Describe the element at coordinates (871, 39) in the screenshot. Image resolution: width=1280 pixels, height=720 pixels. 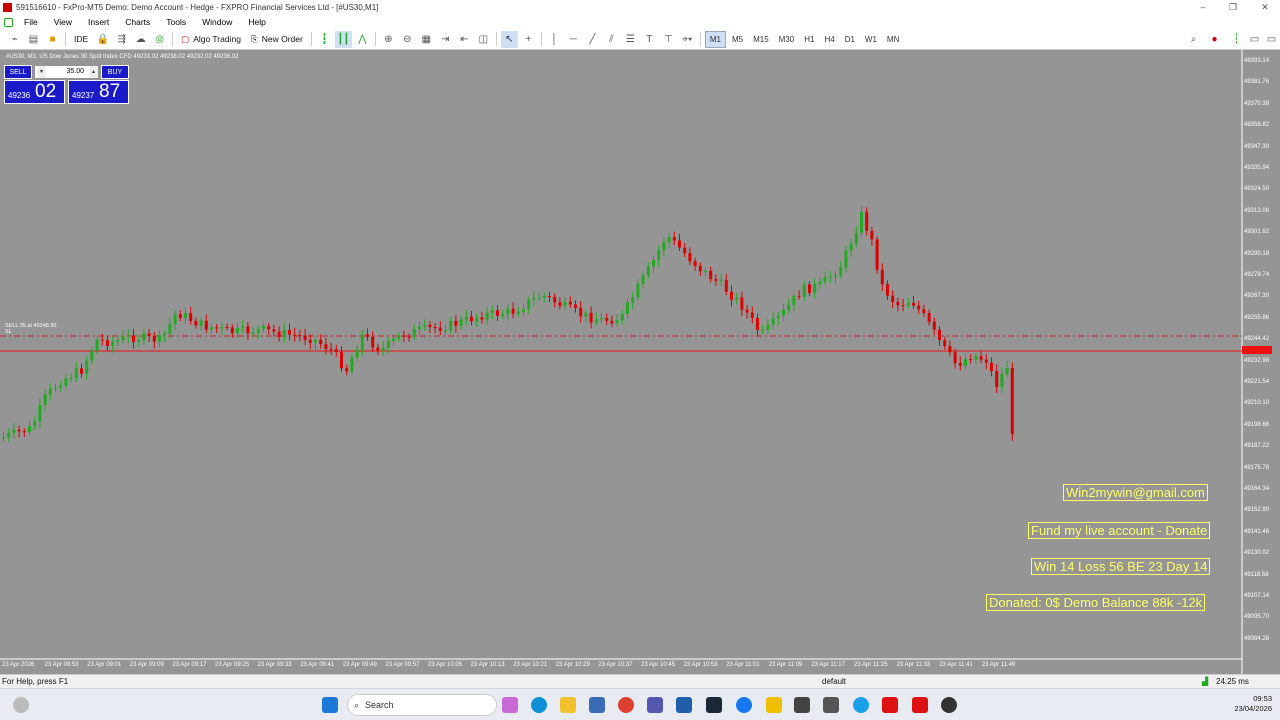
I see `tf-w1: W1` at that location.